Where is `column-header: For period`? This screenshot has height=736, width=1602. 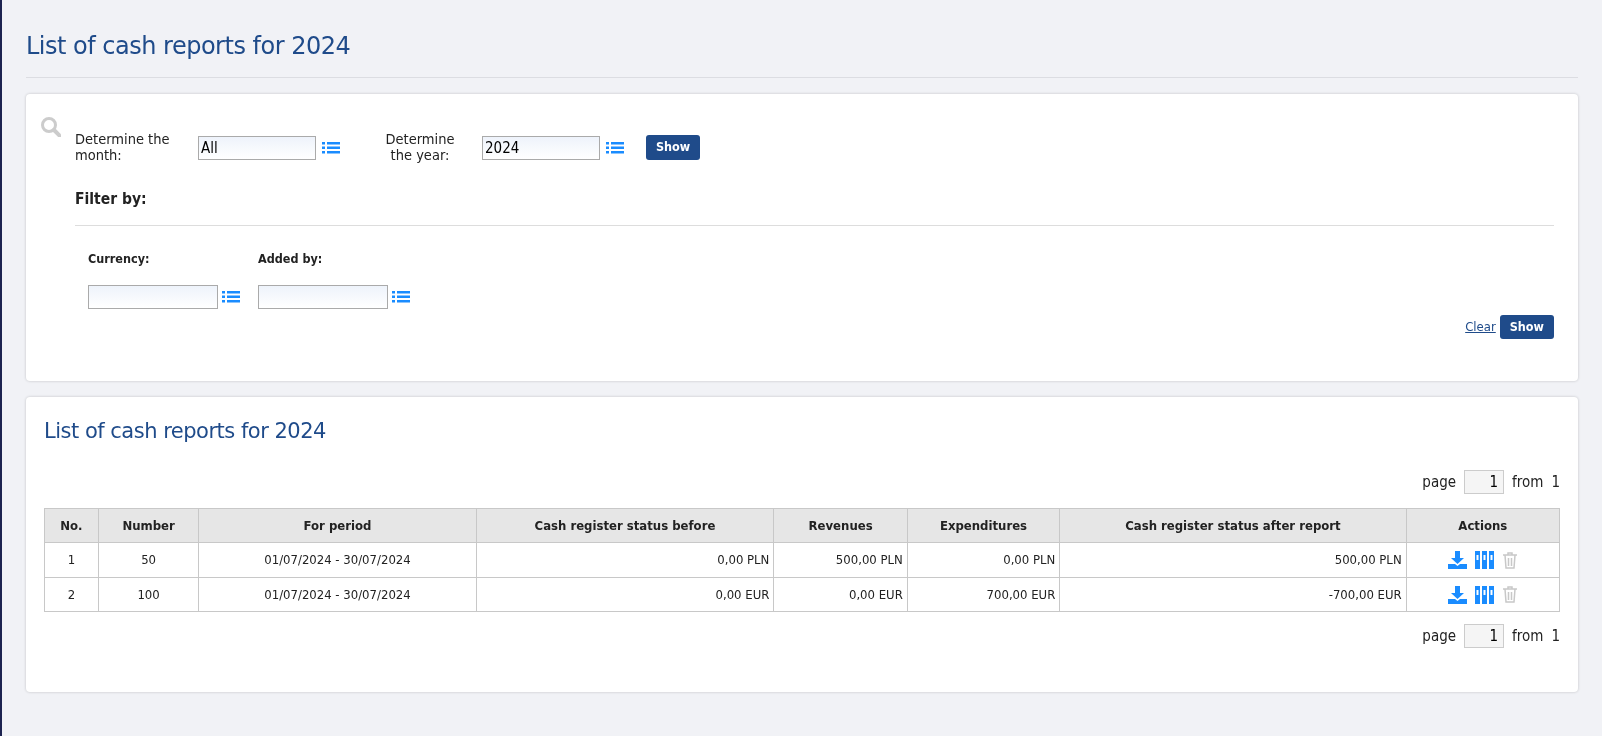
column-header: For period is located at coordinates (337, 525).